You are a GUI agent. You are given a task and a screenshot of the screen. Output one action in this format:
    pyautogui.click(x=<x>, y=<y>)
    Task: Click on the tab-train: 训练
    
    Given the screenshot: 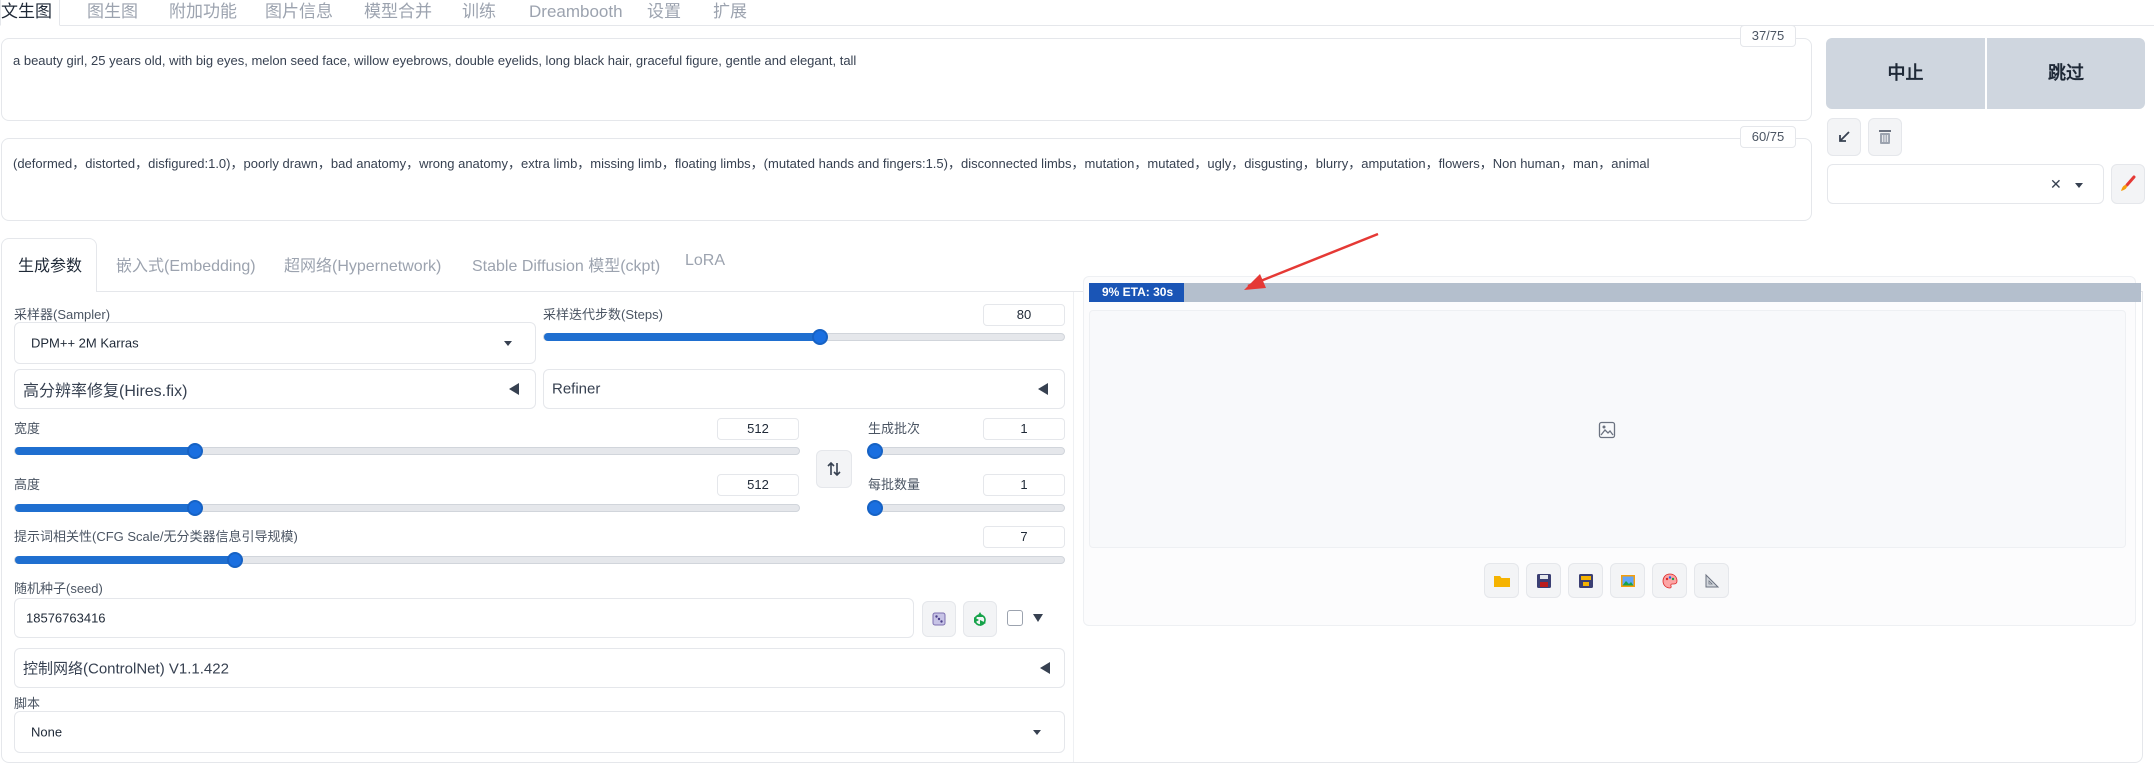 What is the action you would take?
    pyautogui.click(x=479, y=13)
    